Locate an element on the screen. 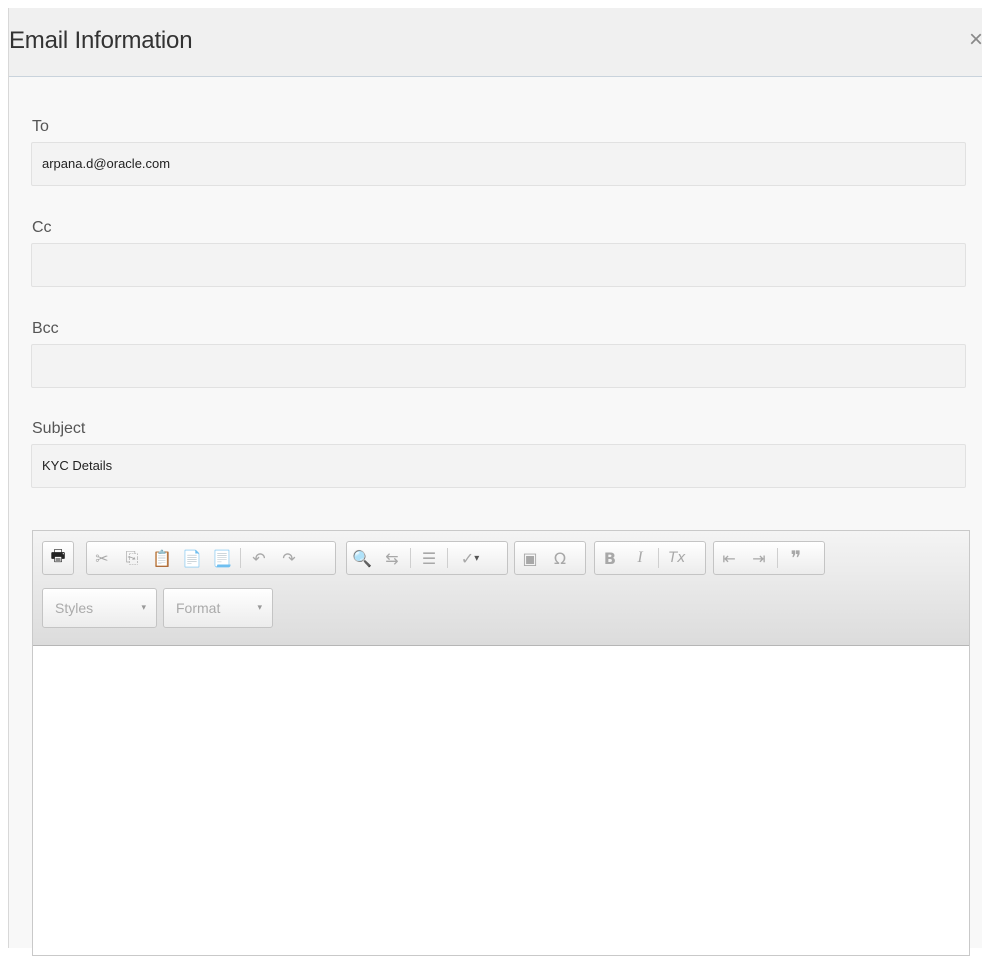 The width and height of the screenshot is (982, 956). toolbar-group-paragraph: ⇤ ⇥ ❞ is located at coordinates (769, 558).